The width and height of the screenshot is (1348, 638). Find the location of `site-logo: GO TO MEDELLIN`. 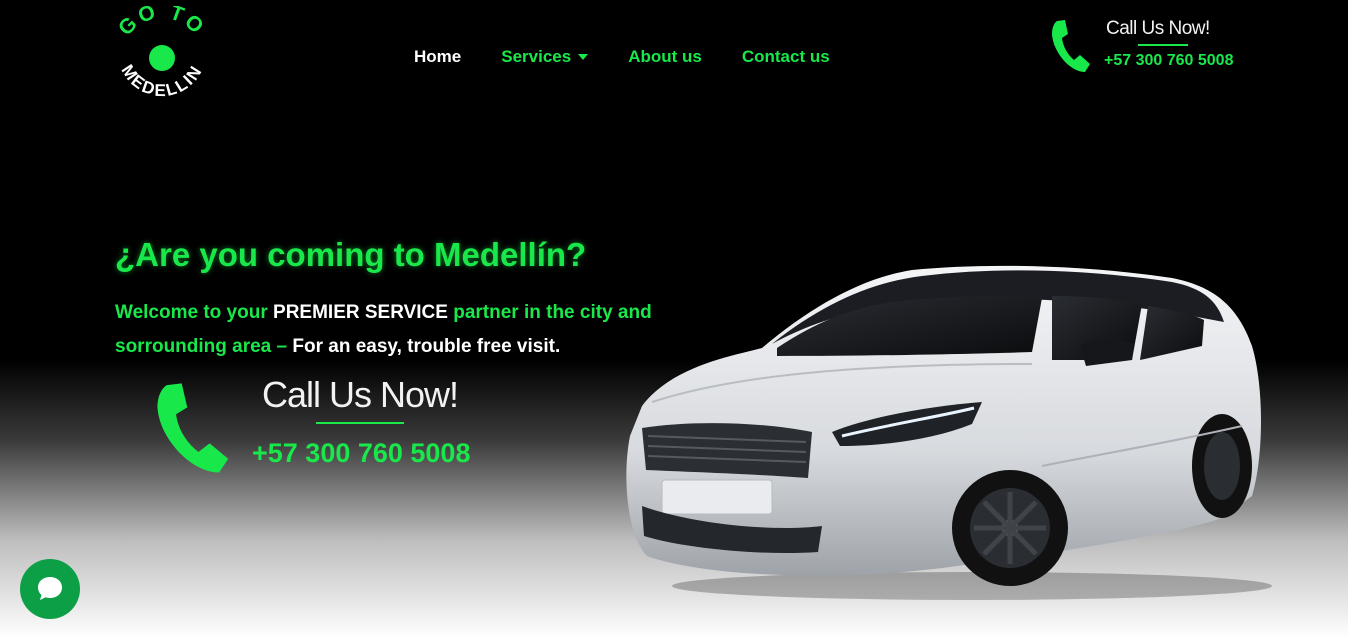

site-logo: GO TO MEDELLIN is located at coordinates (162, 55).